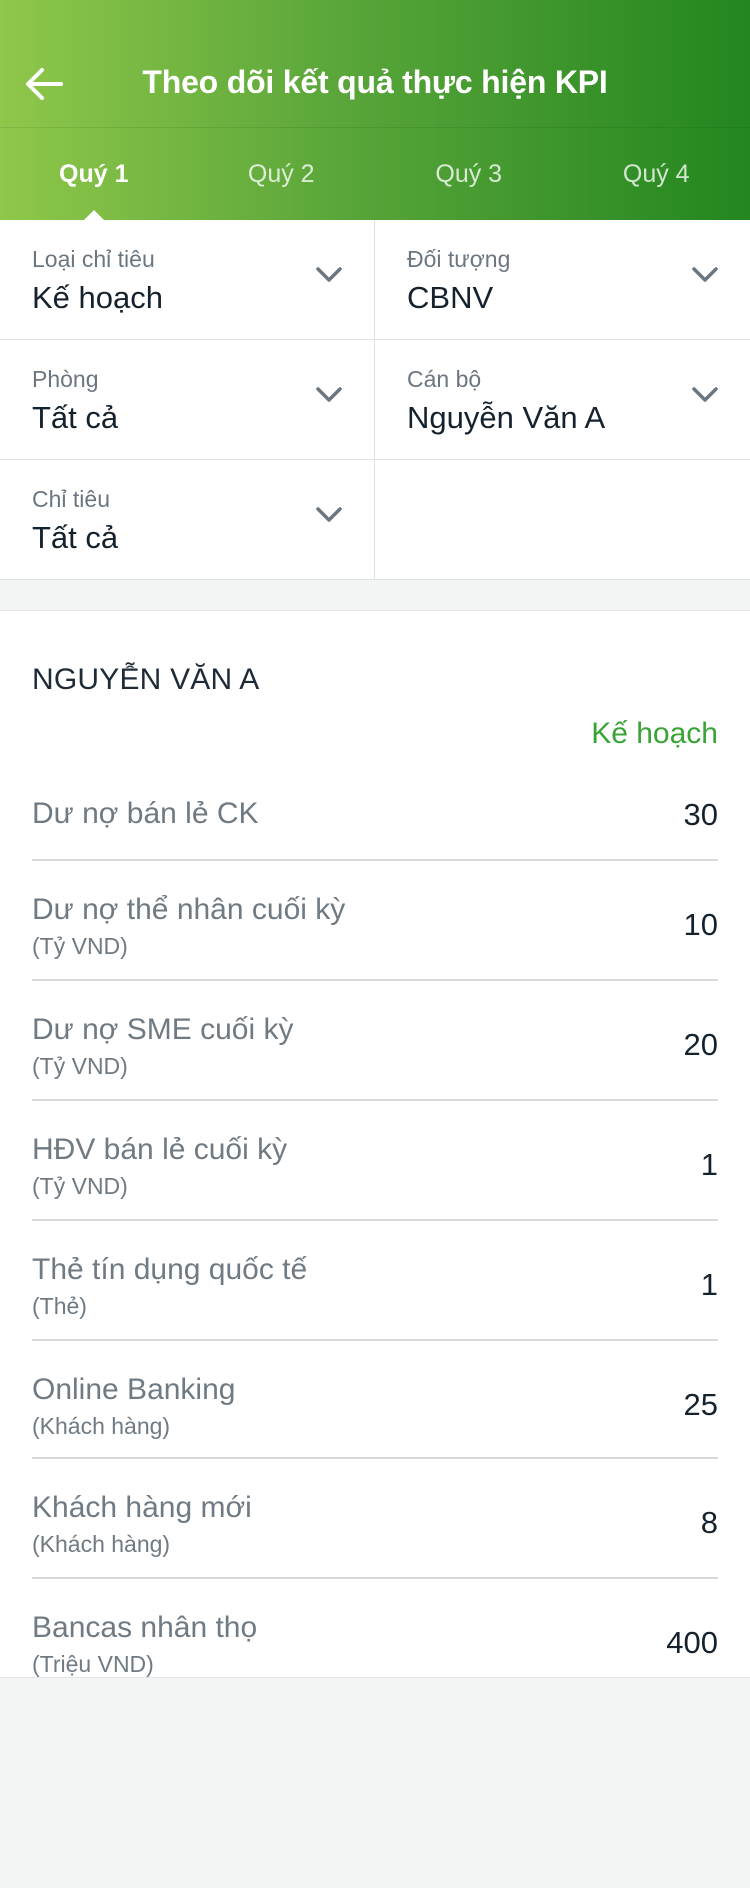 This screenshot has width=750, height=1888. Describe the element at coordinates (562, 280) in the screenshot. I see `target-group-select: Đối tượng CBNV` at that location.